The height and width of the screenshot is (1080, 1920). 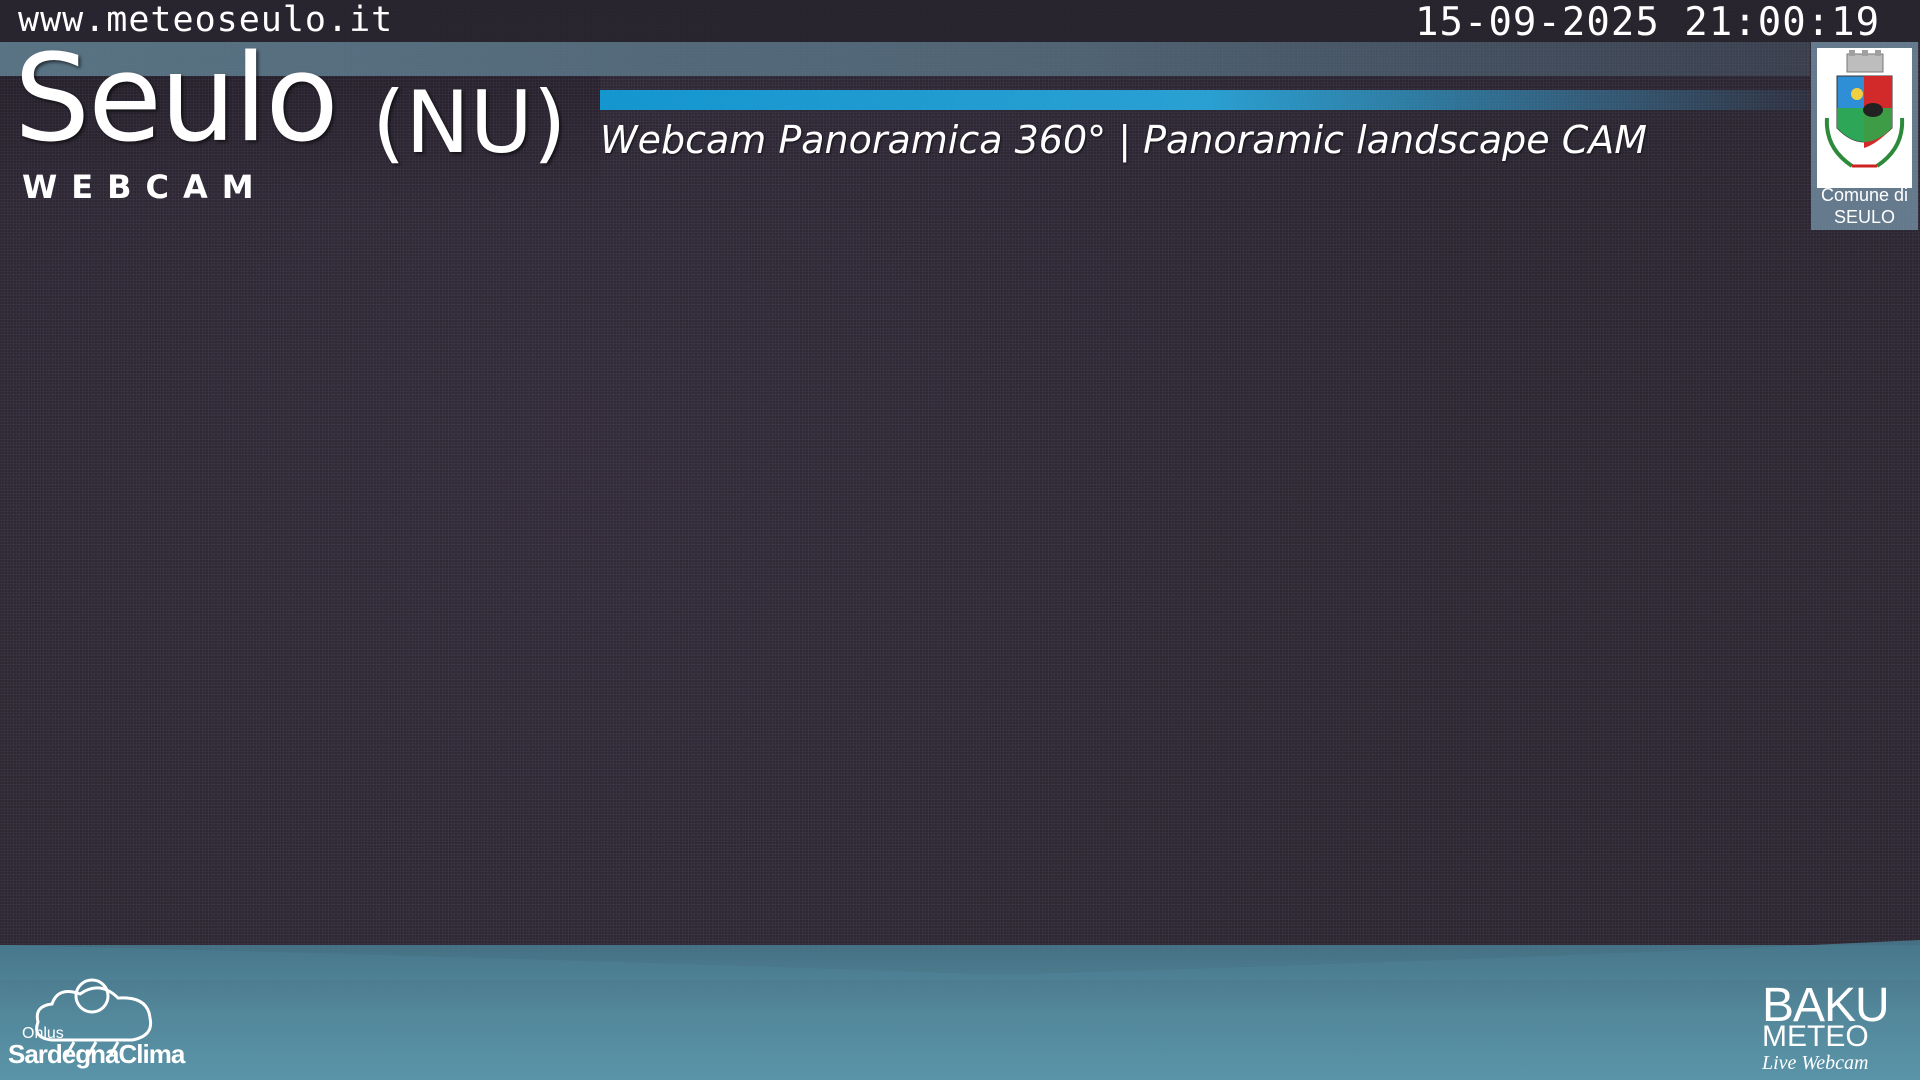 What do you see at coordinates (1864, 217) in the screenshot?
I see `crest-caption-line2: SEULO` at bounding box center [1864, 217].